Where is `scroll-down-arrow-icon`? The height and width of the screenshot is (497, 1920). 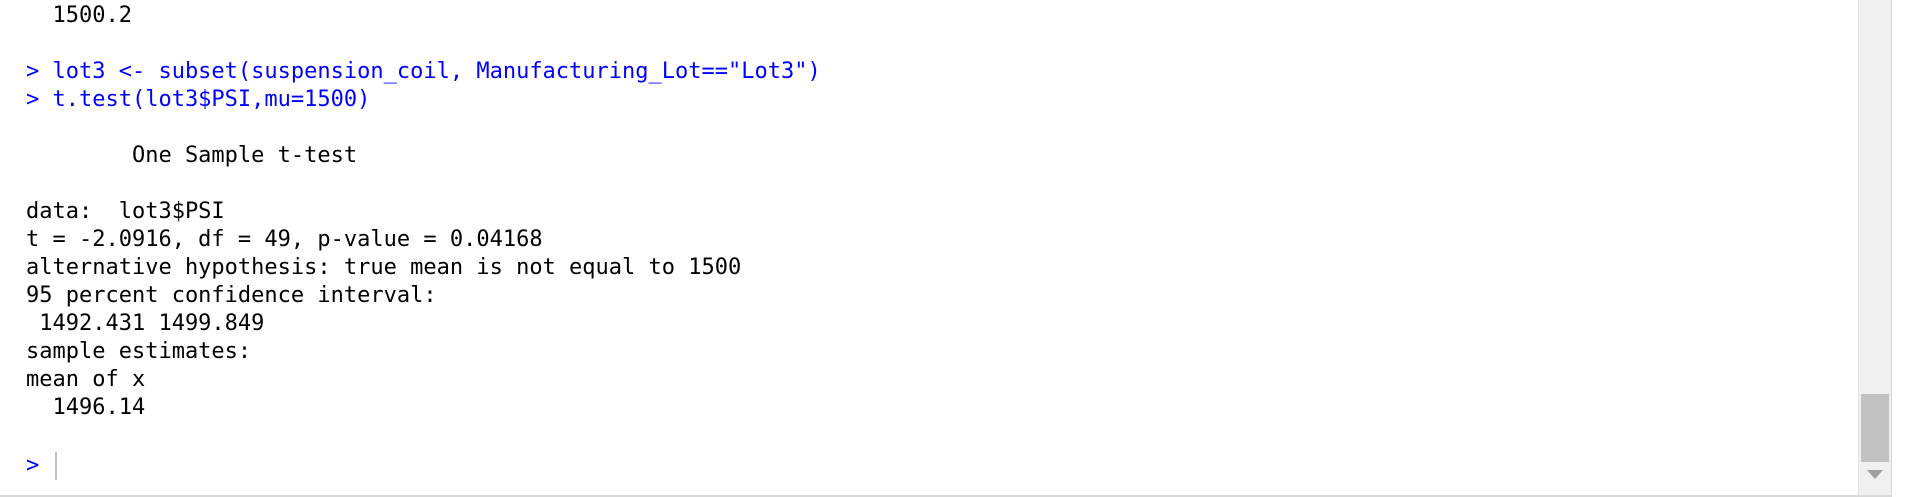
scroll-down-arrow-icon is located at coordinates (1875, 474).